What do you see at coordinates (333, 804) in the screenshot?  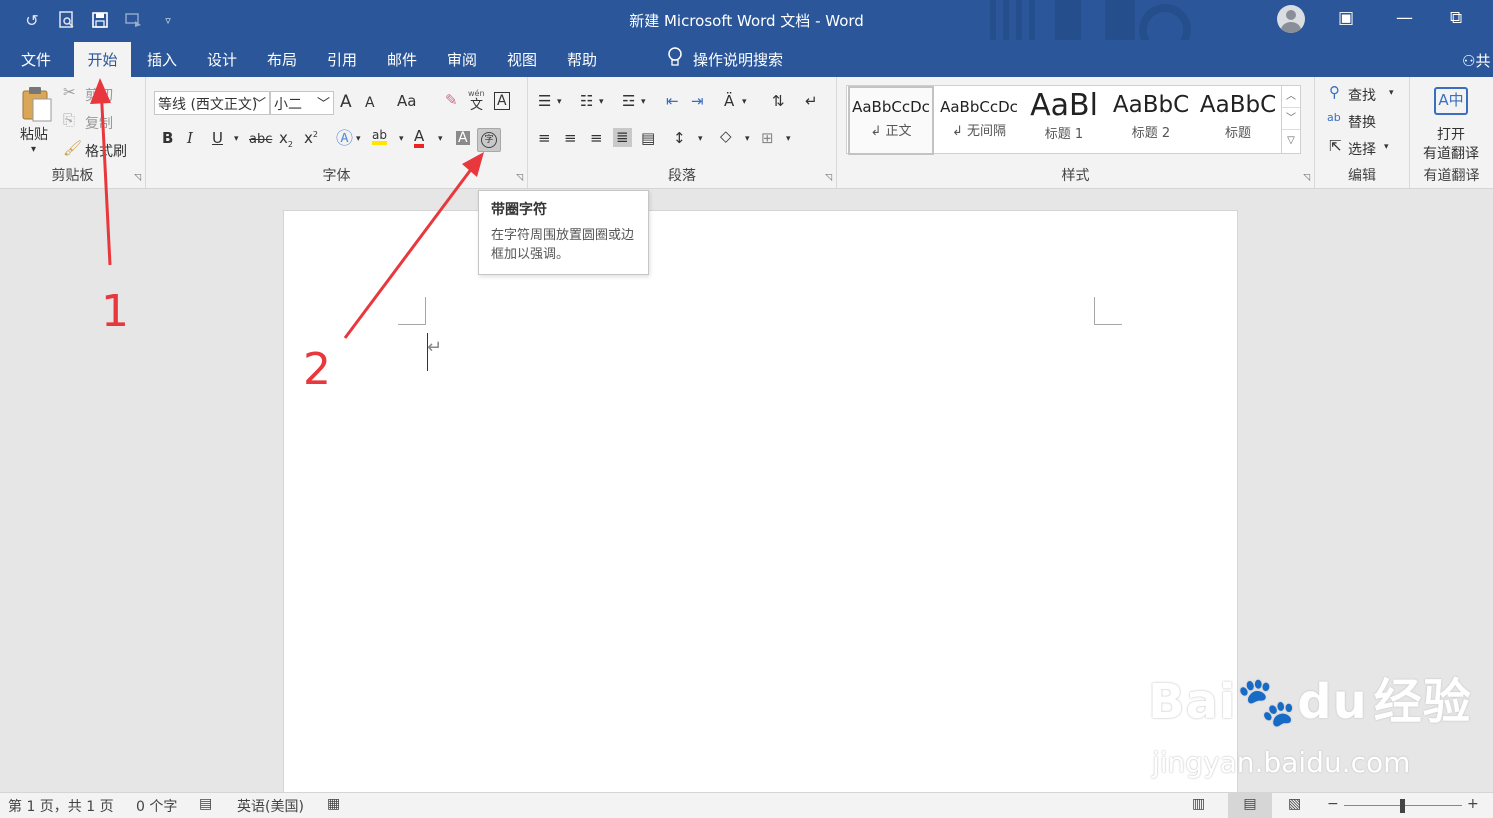 I see `accessibility-icon: ▦` at bounding box center [333, 804].